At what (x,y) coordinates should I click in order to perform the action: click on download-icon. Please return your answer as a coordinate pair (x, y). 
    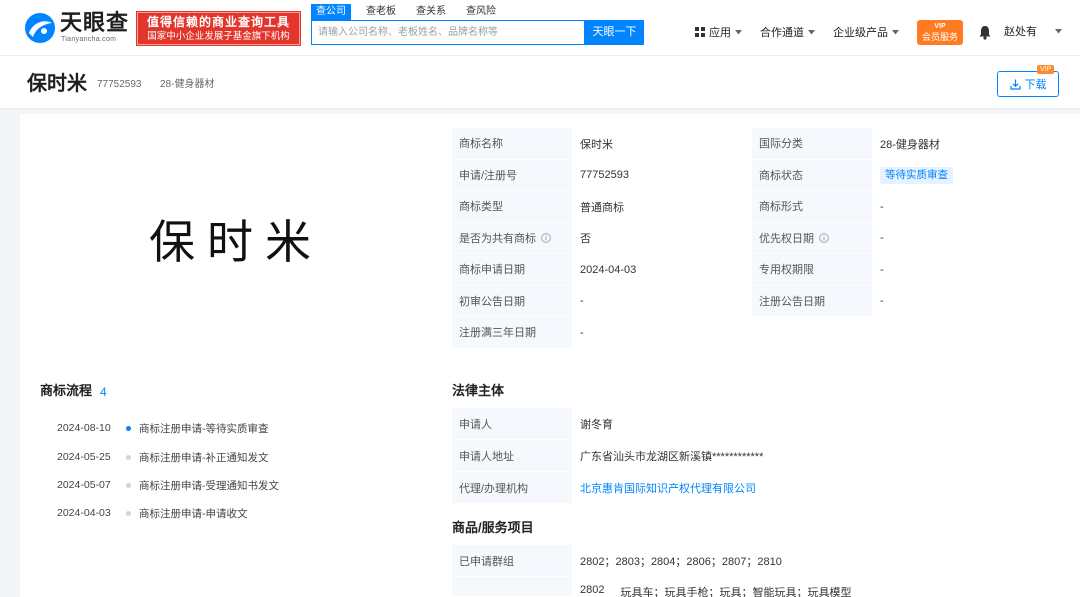
    Looking at the image, I should click on (1015, 84).